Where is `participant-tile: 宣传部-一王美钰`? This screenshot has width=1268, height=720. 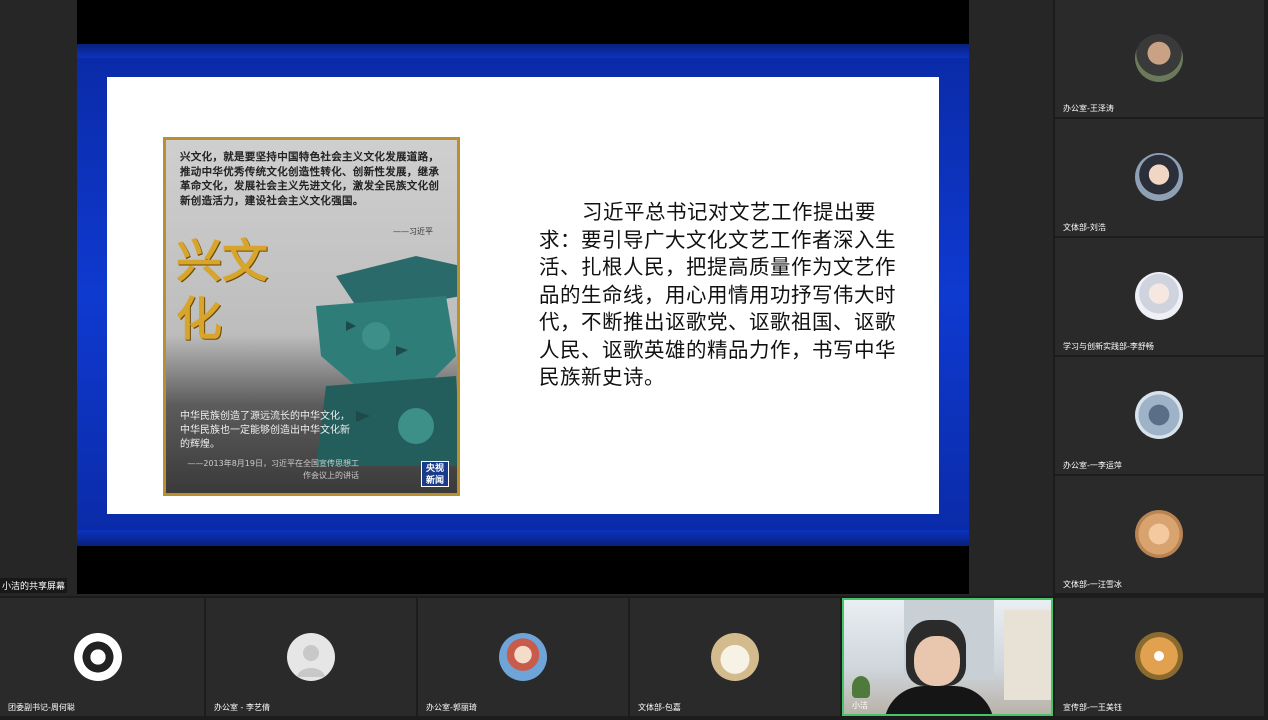
participant-tile: 宣传部-一王美钰 is located at coordinates (1159, 657).